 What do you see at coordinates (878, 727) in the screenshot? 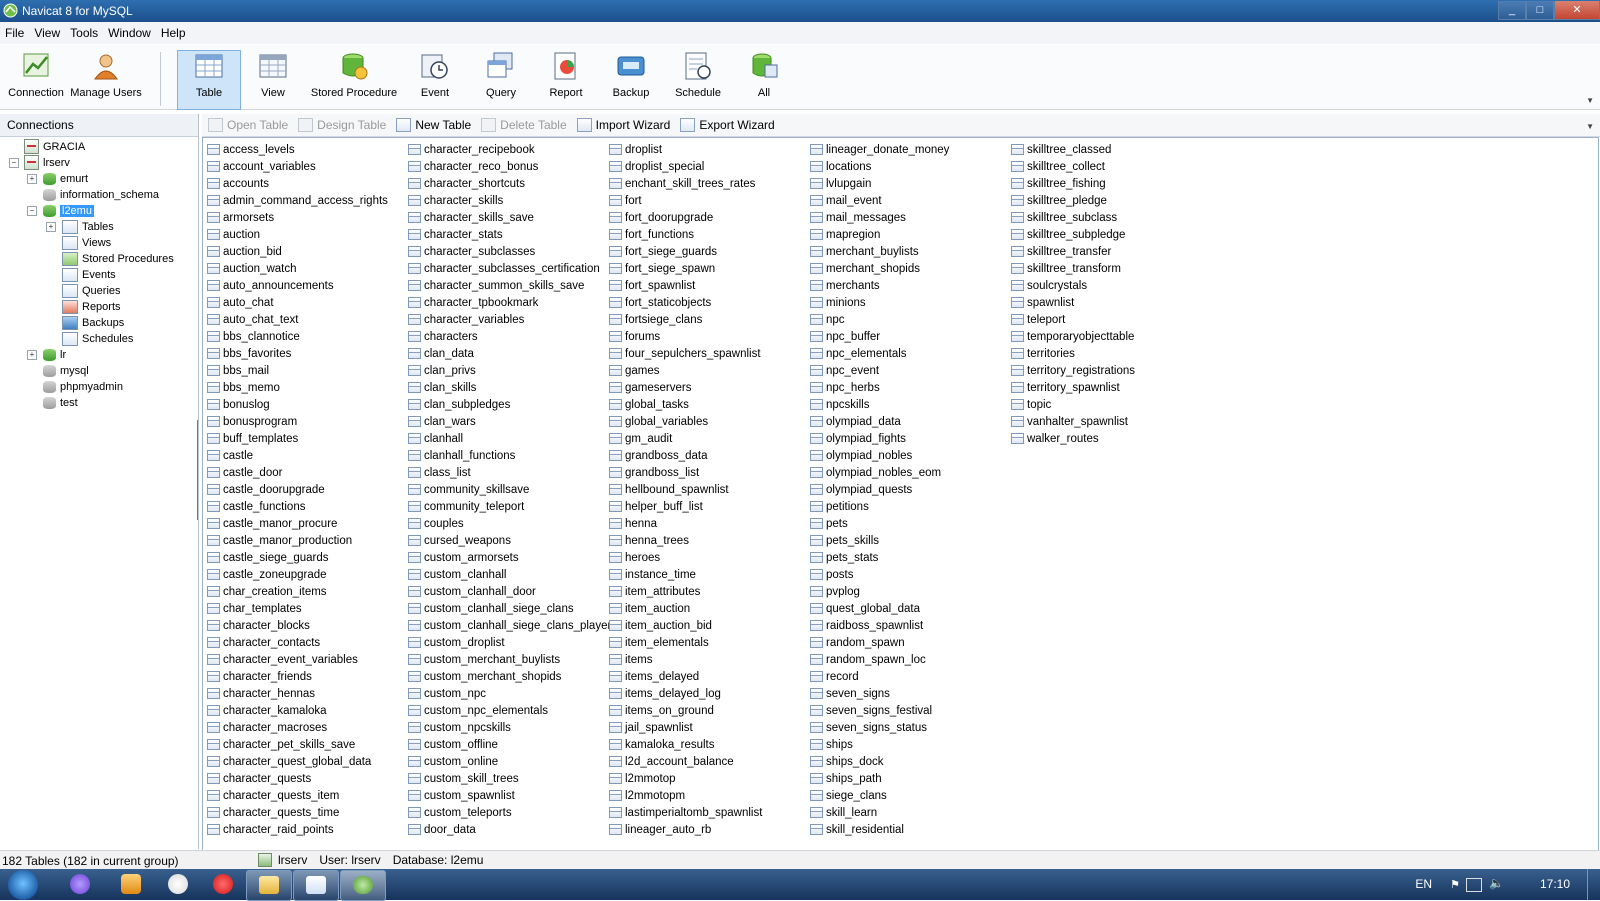
I see `table-item: seven_signs_status` at bounding box center [878, 727].